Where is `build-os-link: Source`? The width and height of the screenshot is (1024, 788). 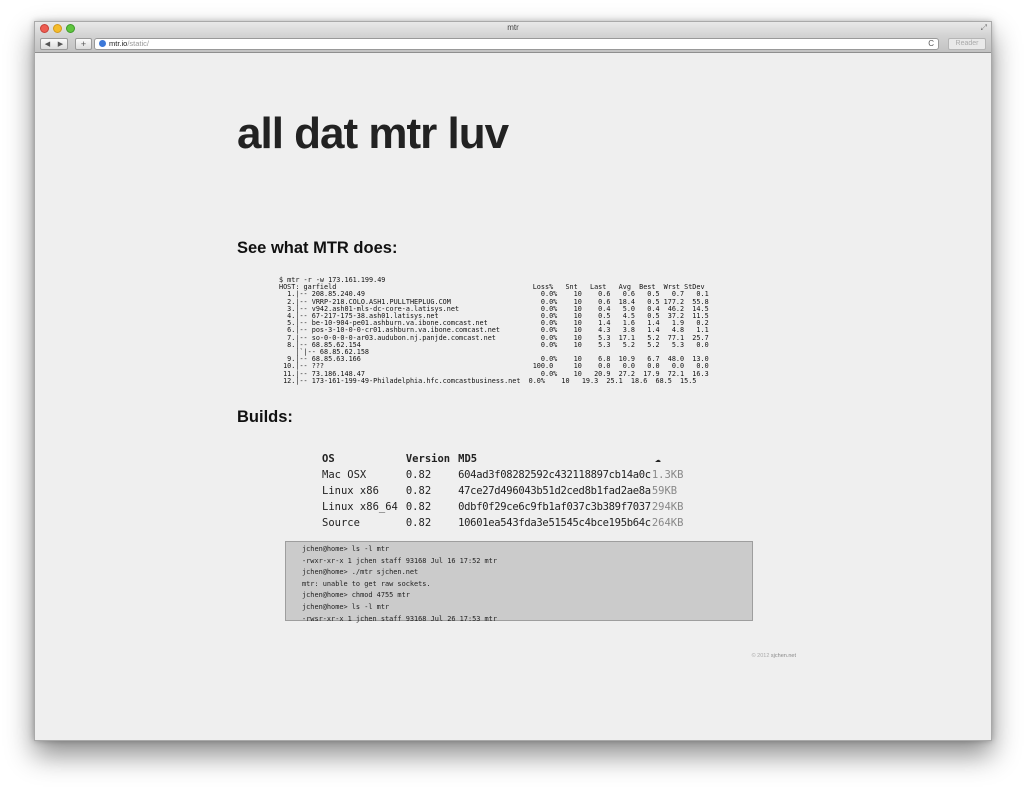 build-os-link: Source is located at coordinates (360, 523).